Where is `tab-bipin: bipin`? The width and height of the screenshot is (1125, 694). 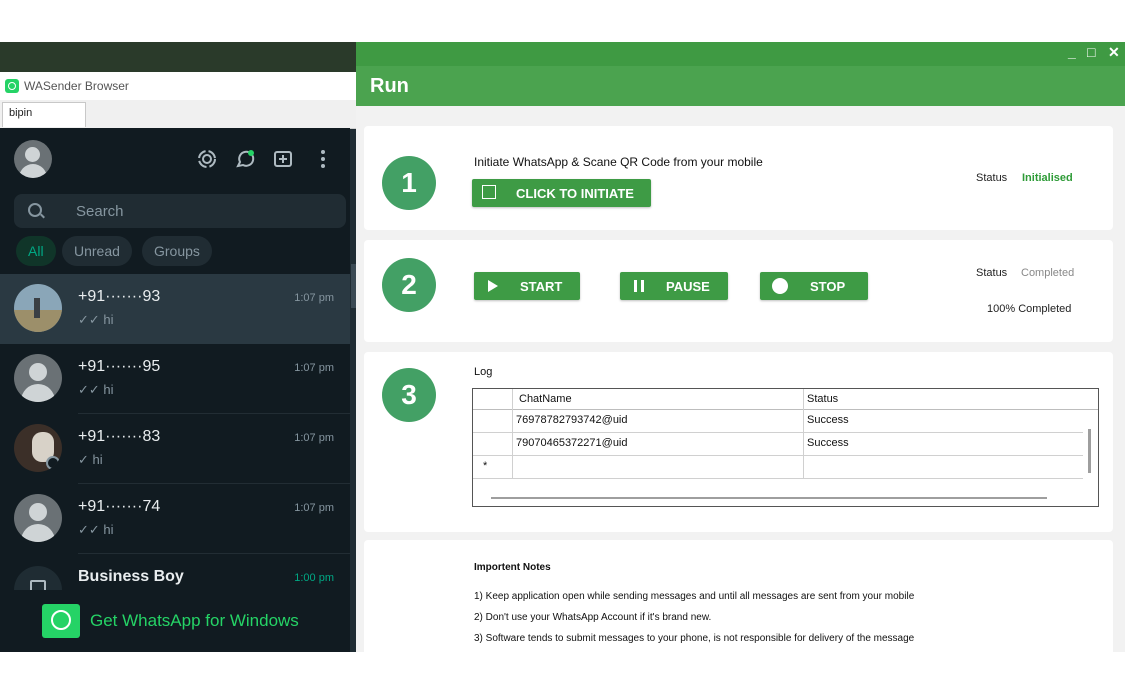 tab-bipin: bipin is located at coordinates (44, 114).